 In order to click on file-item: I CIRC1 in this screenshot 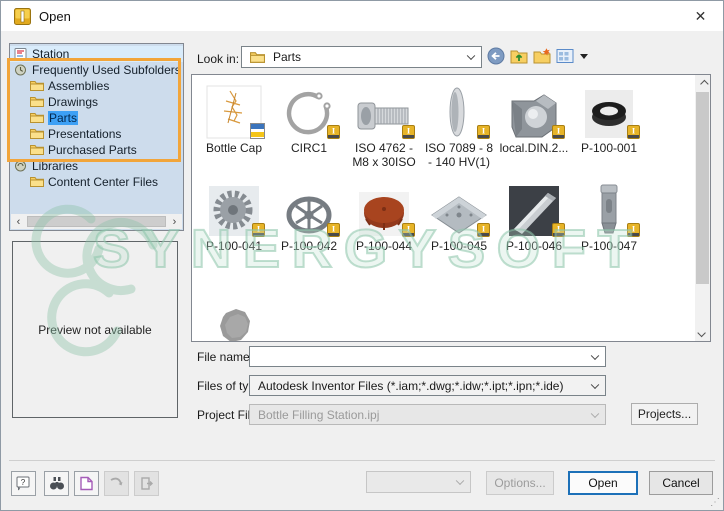, I will do `click(309, 118)`.